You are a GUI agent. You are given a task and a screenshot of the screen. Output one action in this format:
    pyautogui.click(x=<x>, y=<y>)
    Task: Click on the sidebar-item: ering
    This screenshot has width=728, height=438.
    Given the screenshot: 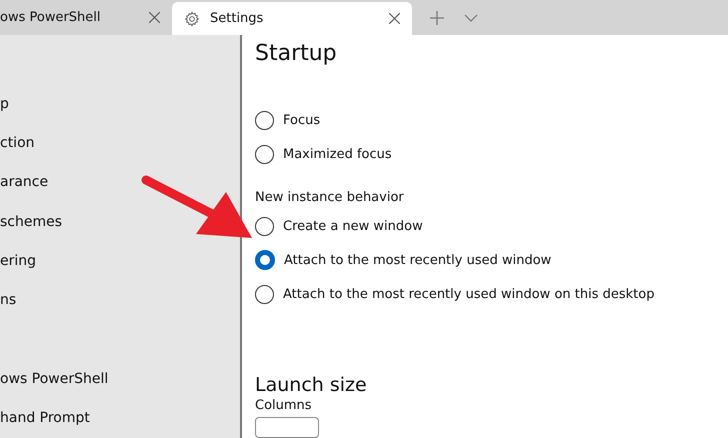 What is the action you would take?
    pyautogui.click(x=18, y=261)
    